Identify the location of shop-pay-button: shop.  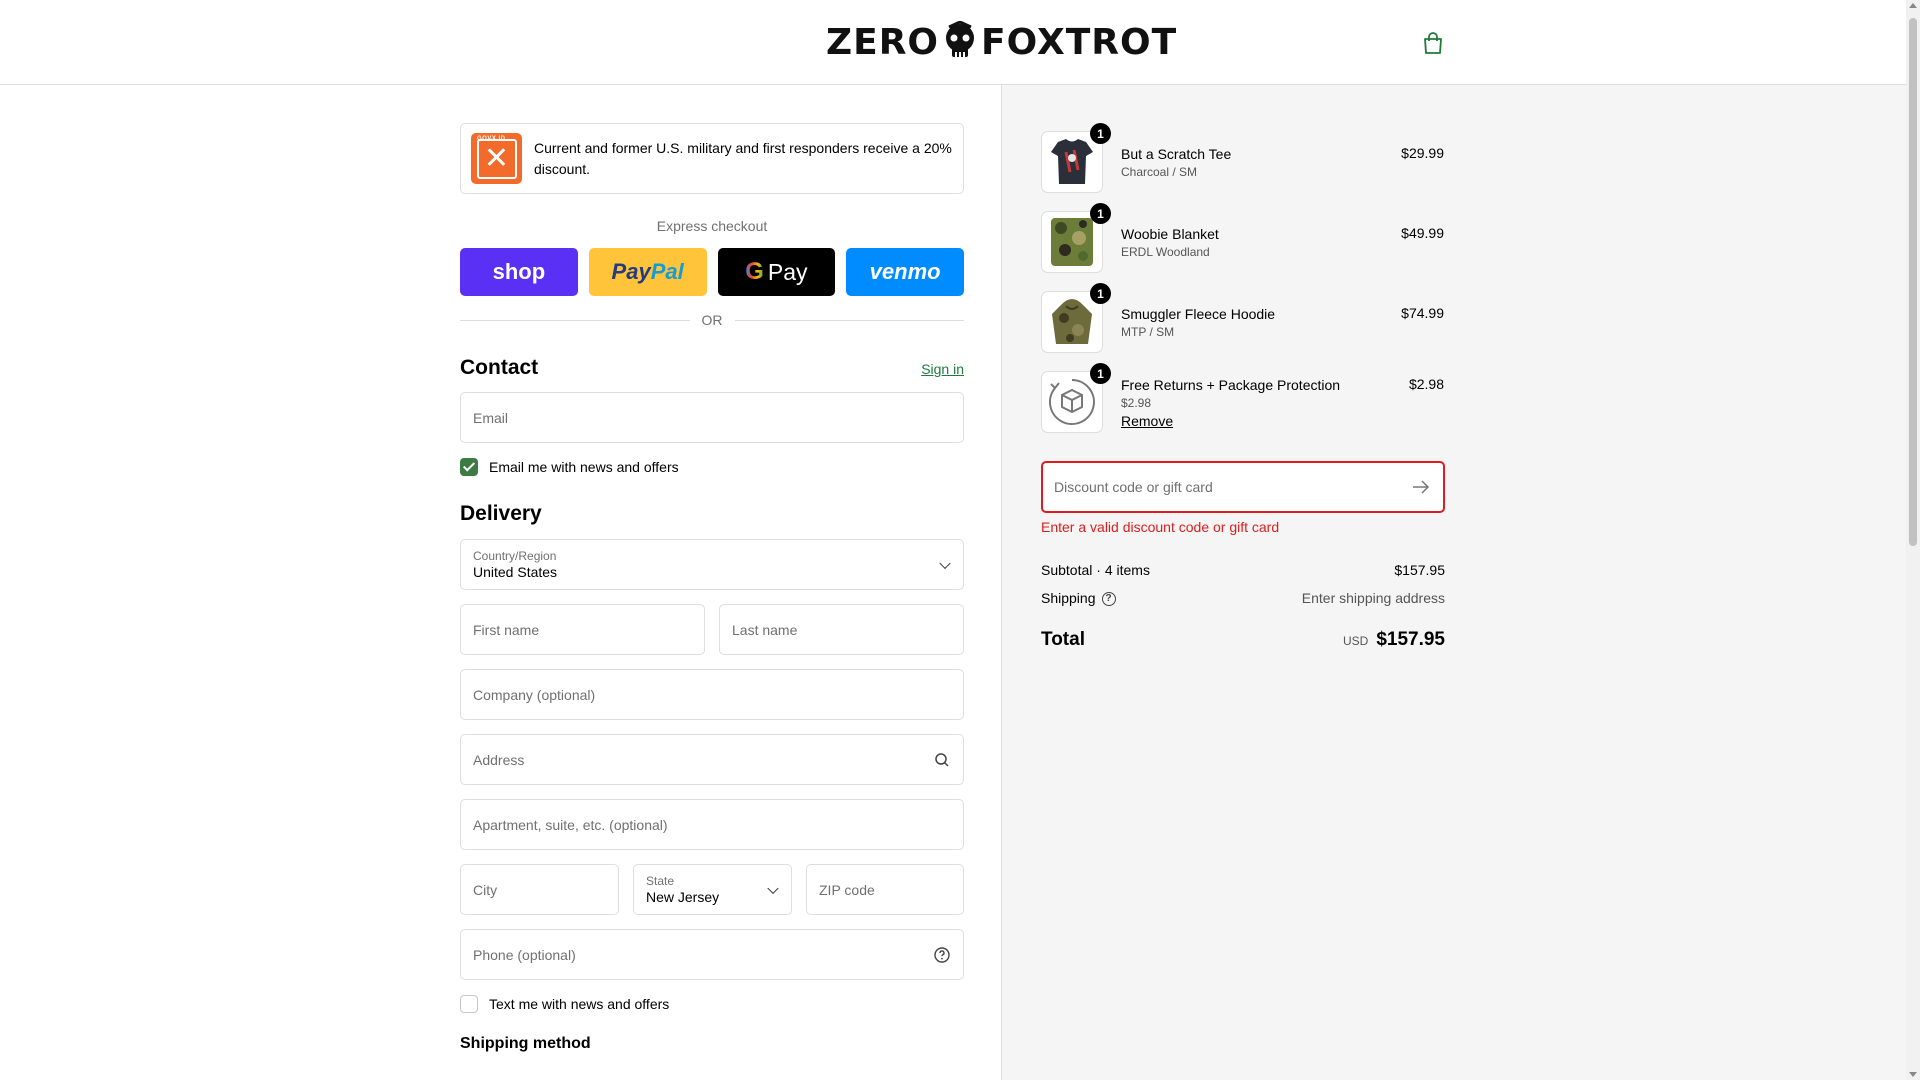
(519, 272).